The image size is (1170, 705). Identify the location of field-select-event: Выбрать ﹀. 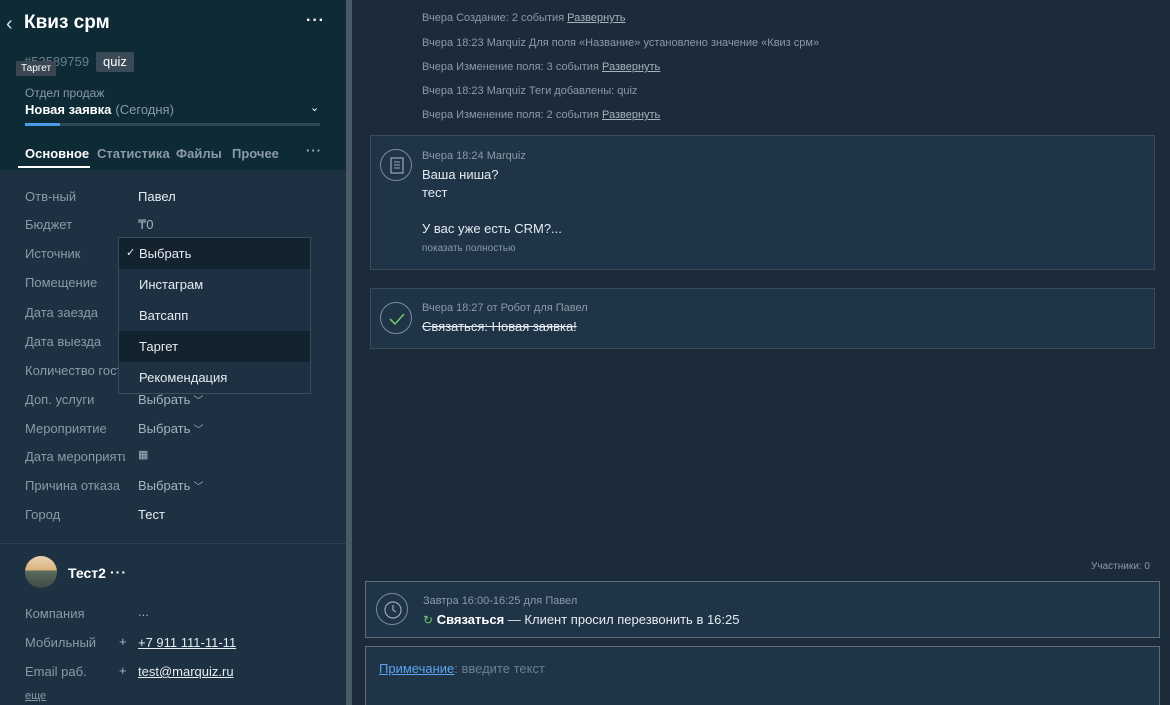
(170, 428).